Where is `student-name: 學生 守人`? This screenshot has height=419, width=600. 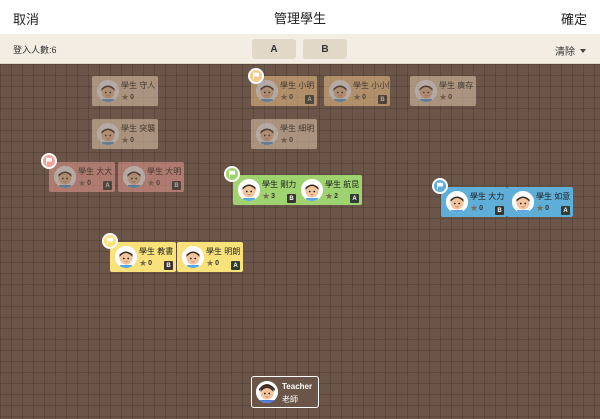
student-name: 學生 守人 is located at coordinates (138, 85).